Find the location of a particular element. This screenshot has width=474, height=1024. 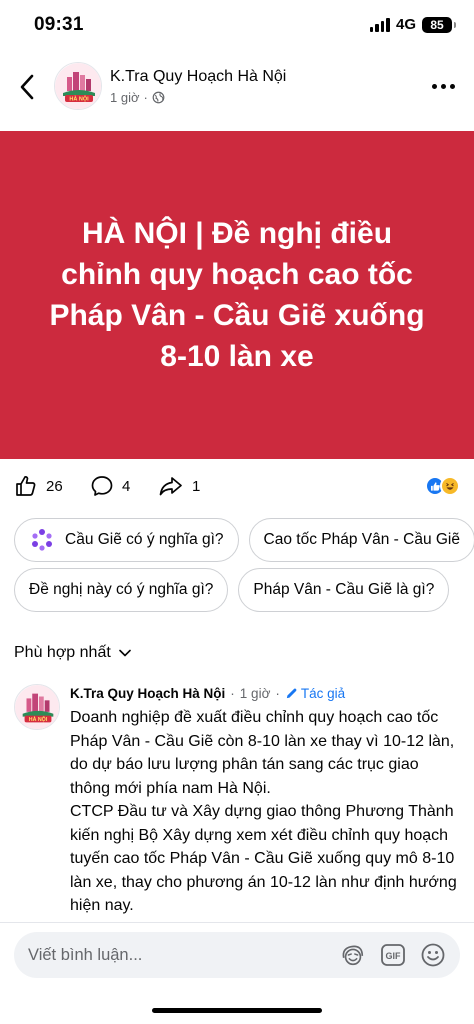

comment-header: K.Tra Quy Hoạch Hà Nội · 1 giờ · Tác giả is located at coordinates (207, 693).